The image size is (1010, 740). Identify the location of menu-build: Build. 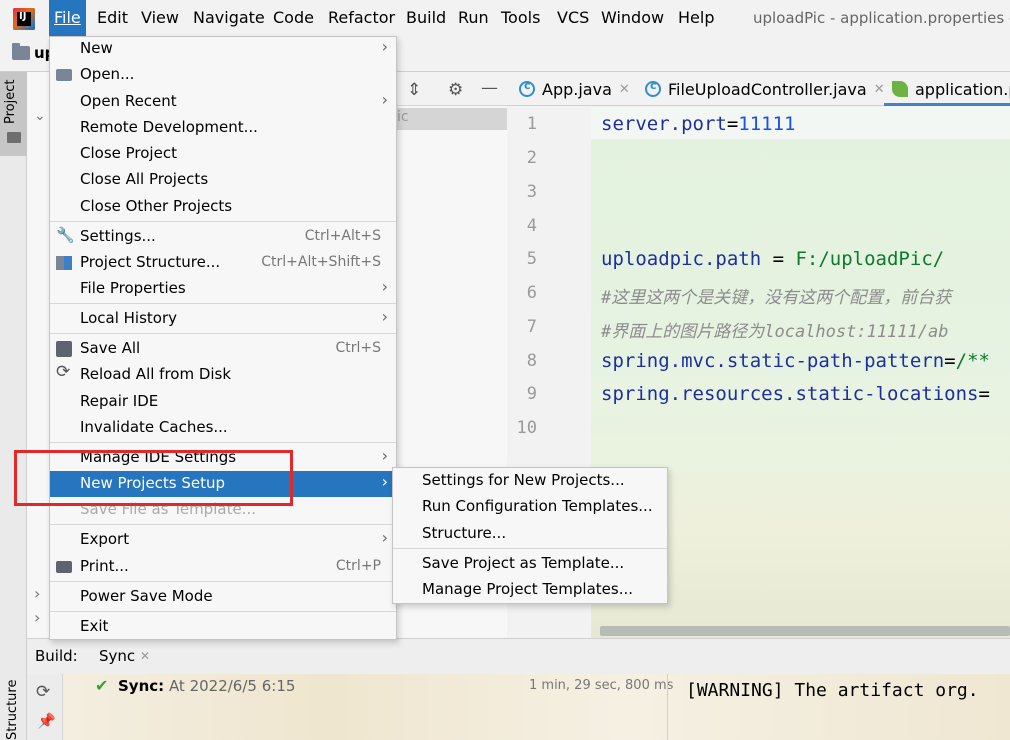
(426, 18).